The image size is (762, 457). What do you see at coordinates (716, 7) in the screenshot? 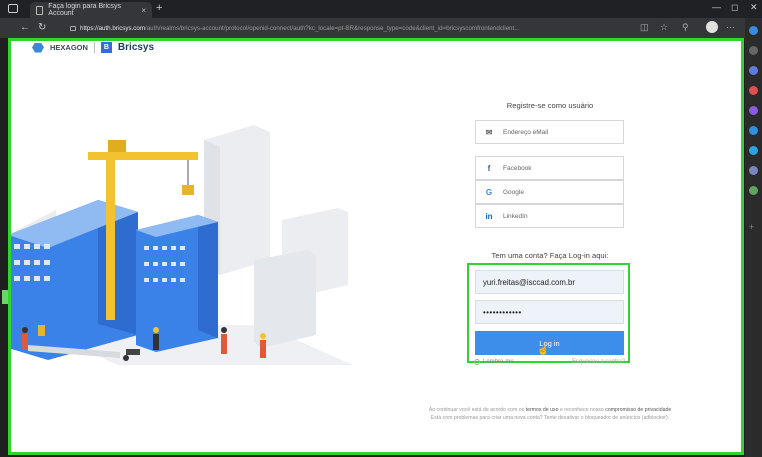
I see `minimize-icon: —` at bounding box center [716, 7].